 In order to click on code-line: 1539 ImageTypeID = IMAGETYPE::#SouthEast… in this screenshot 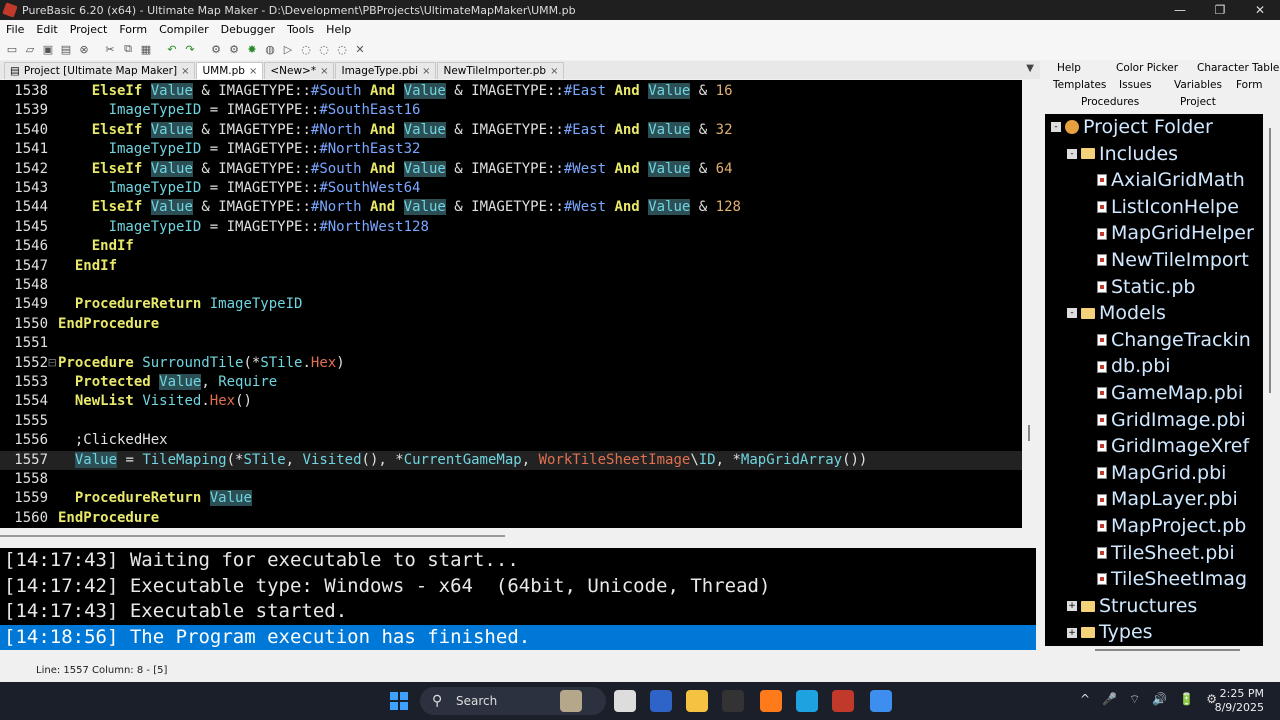, I will do `click(511, 110)`.